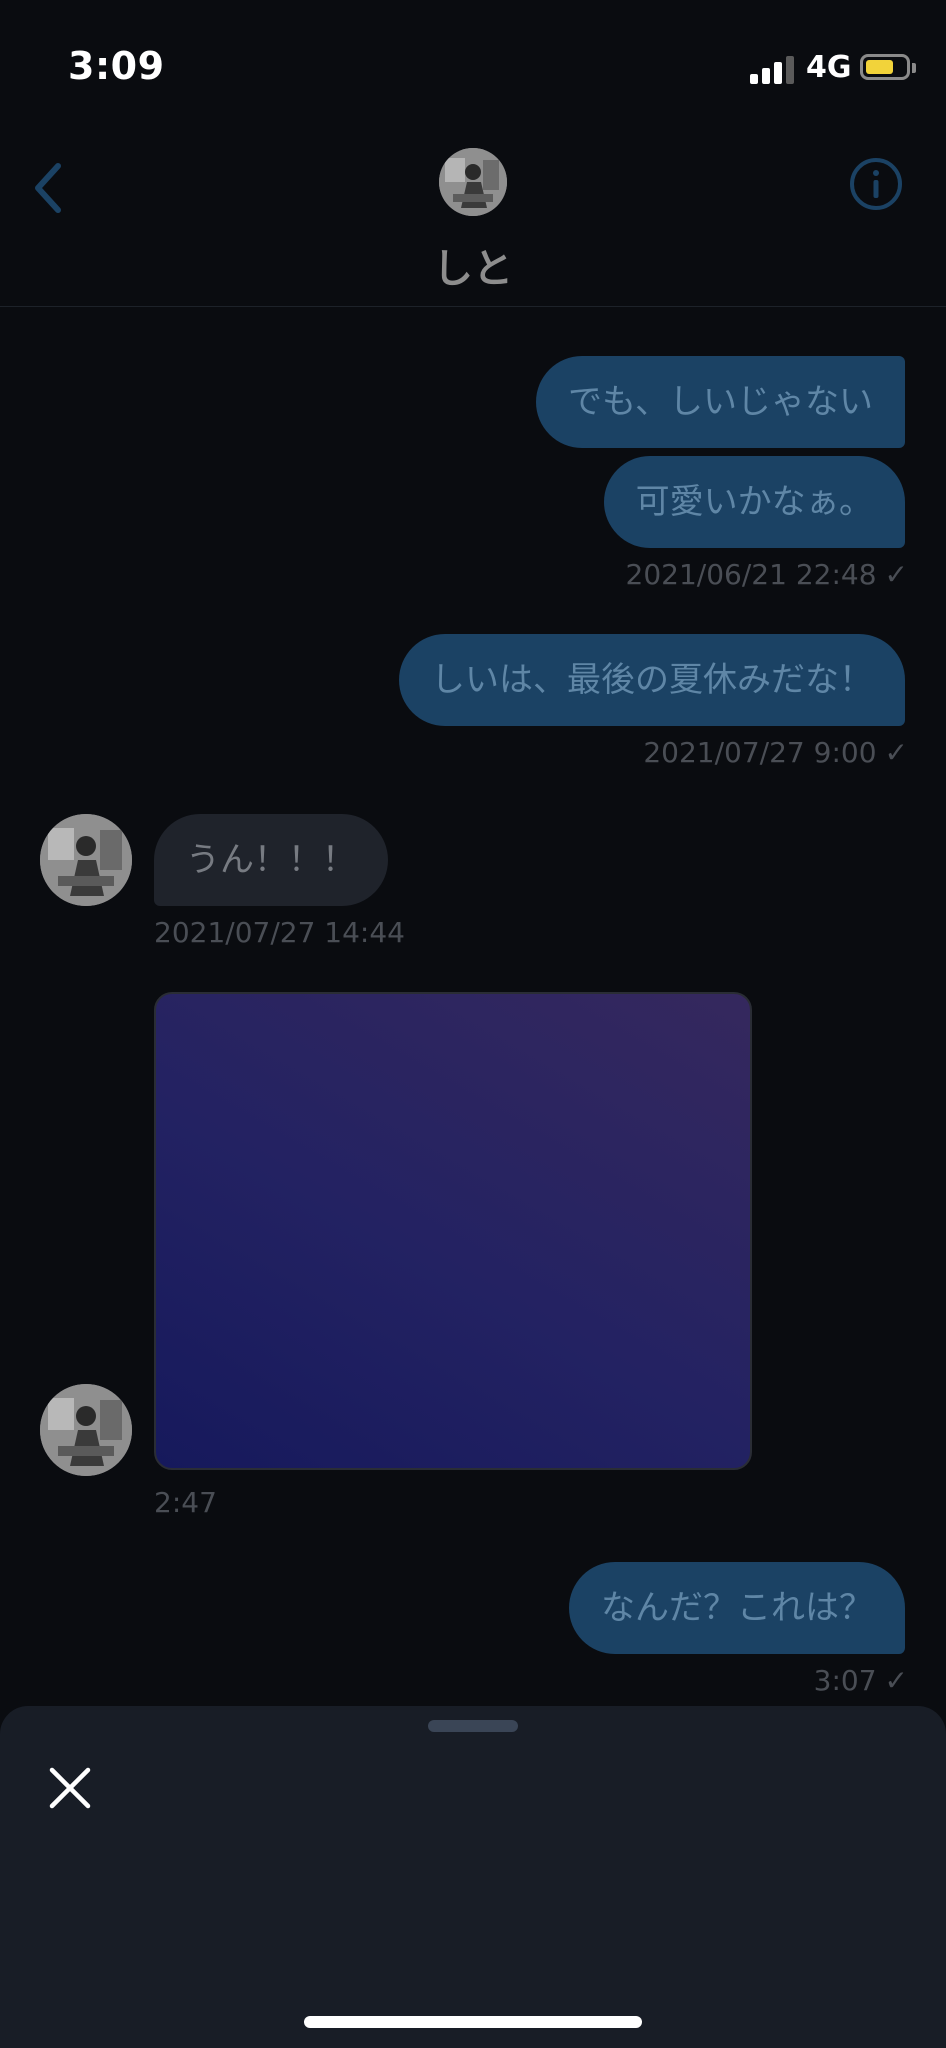  Describe the element at coordinates (271, 860) in the screenshot. I see `incoming-message: うん！！！` at that location.